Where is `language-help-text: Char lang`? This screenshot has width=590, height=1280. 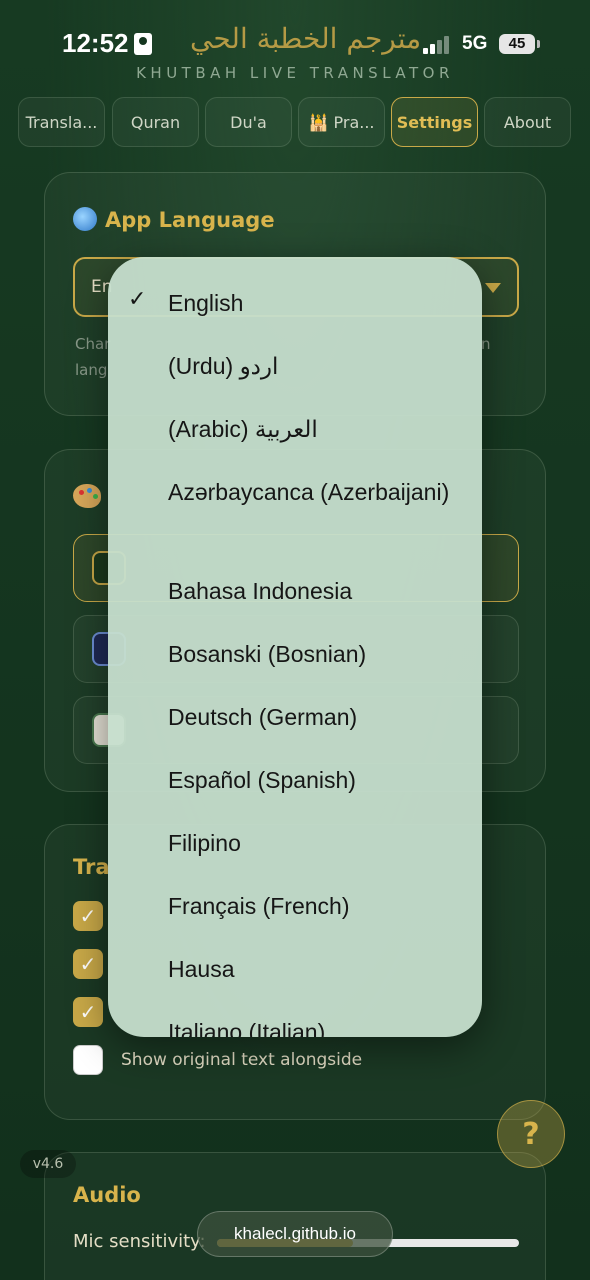
language-help-text: Char lang is located at coordinates (93, 357).